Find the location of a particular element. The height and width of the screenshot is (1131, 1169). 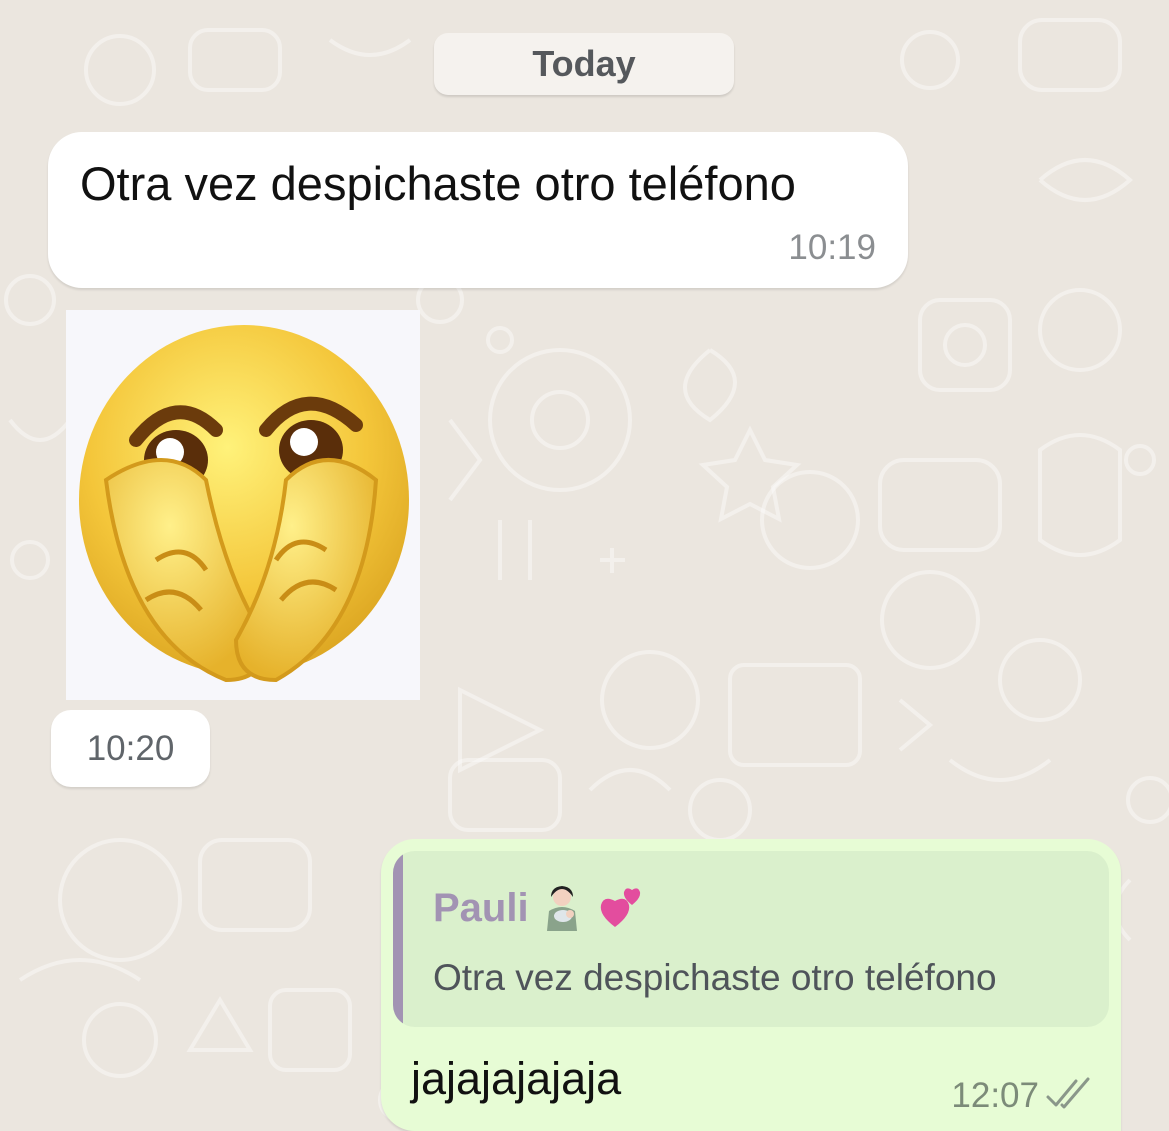

message-text: jajajajajaja is located at coordinates (516, 1078).